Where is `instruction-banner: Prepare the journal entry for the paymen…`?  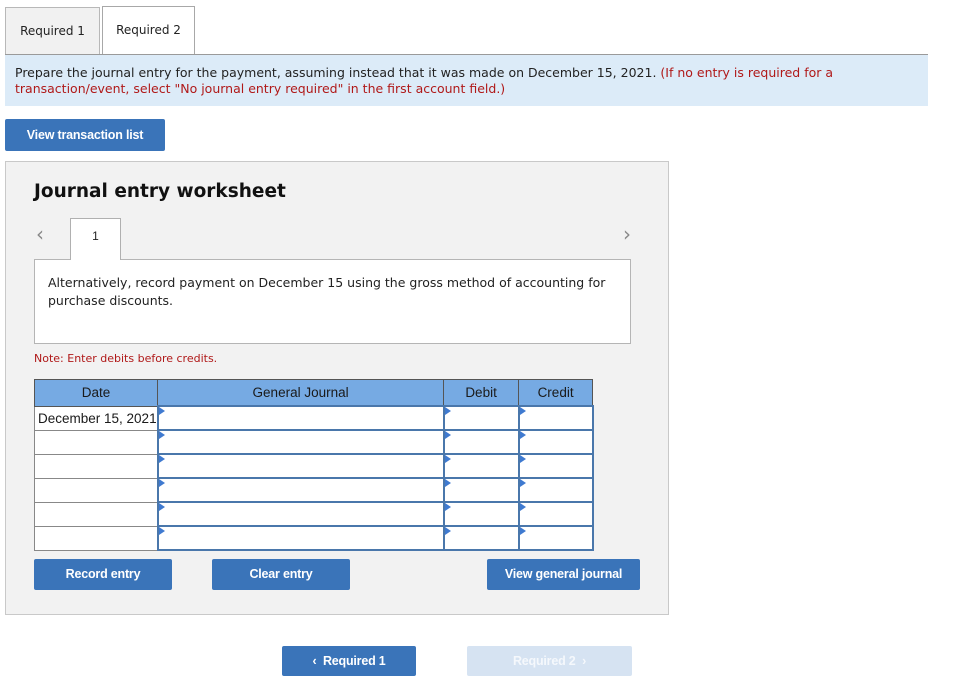
instruction-banner: Prepare the journal entry for the paymen… is located at coordinates (466, 80).